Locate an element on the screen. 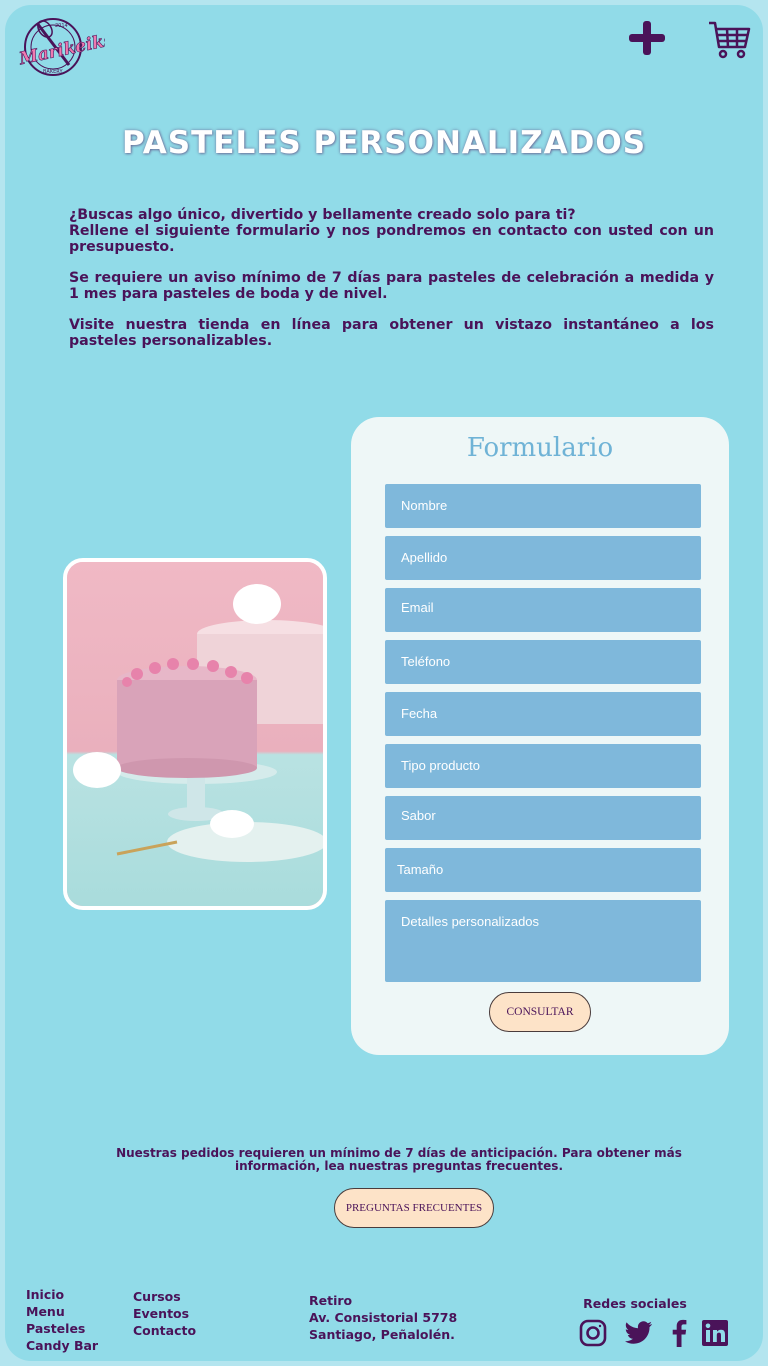 Image resolution: width=768 pixels, height=1366 pixels. footer-link-contacto: Contacto is located at coordinates (164, 1330).